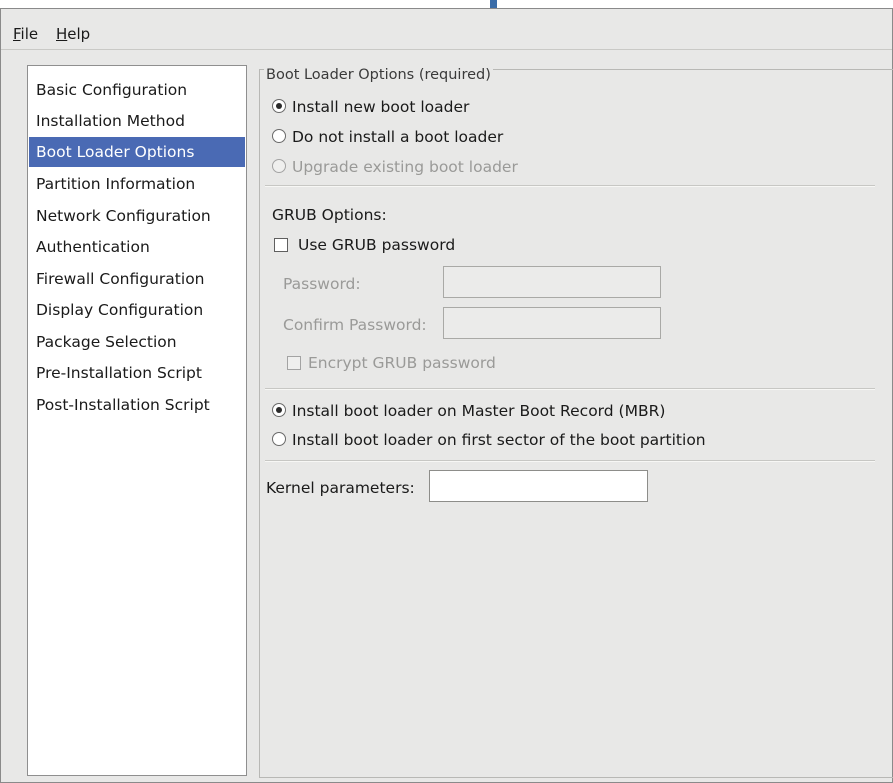 The width and height of the screenshot is (893, 783). I want to click on menu-help: Help, so click(73, 34).